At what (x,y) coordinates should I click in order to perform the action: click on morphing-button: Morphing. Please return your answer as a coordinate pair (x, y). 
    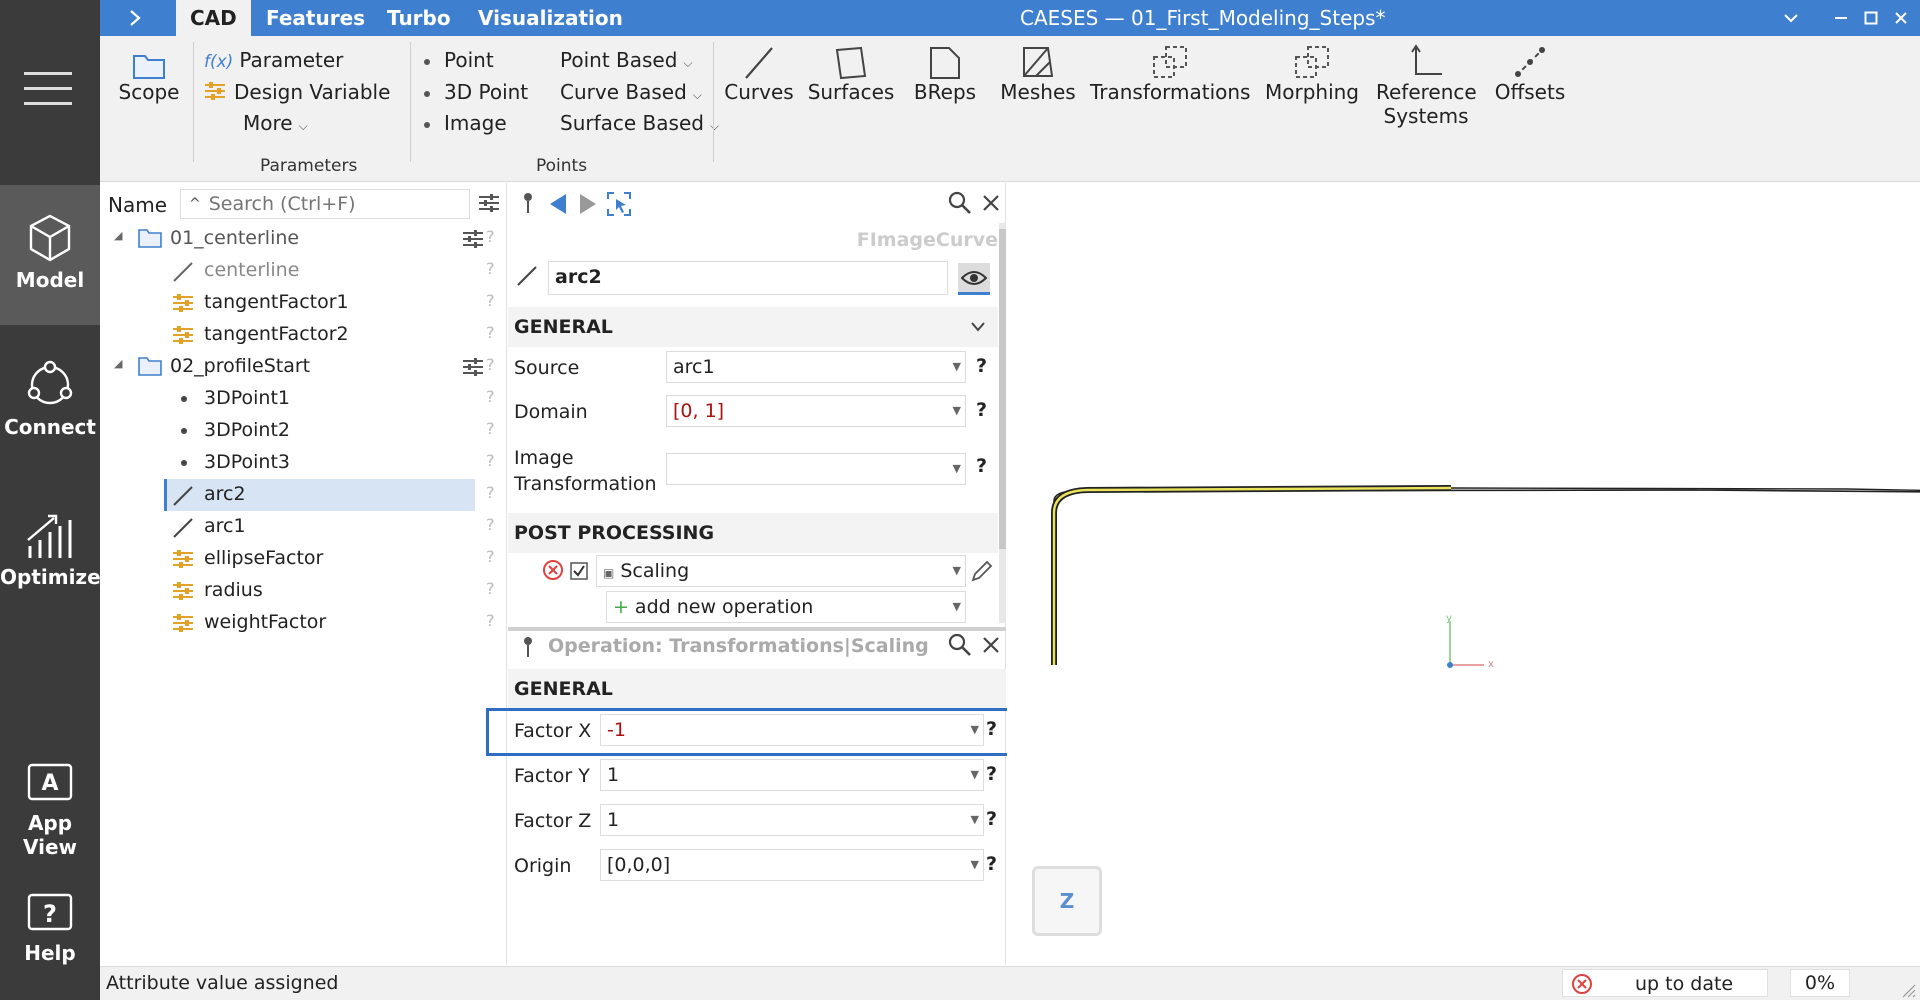
    Looking at the image, I should click on (1312, 70).